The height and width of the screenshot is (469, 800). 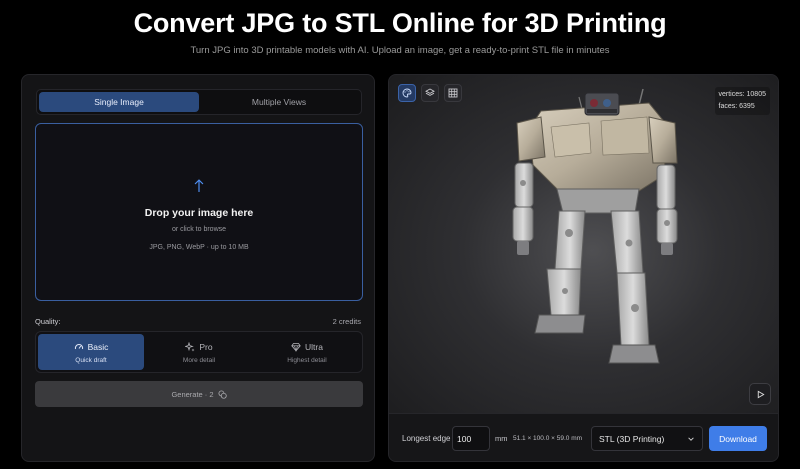 What do you see at coordinates (407, 93) in the screenshot?
I see `palette-icon` at bounding box center [407, 93].